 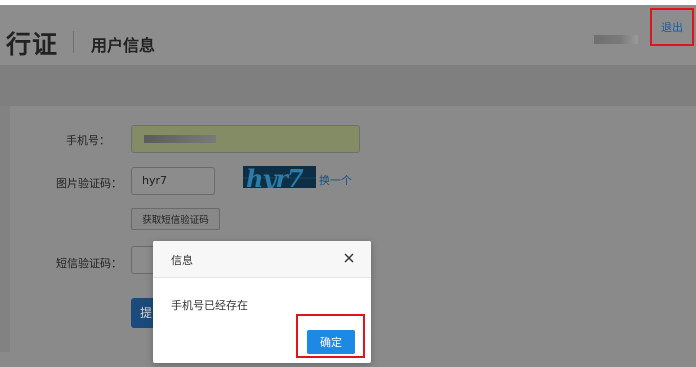 I want to click on close-icon, so click(x=349, y=258).